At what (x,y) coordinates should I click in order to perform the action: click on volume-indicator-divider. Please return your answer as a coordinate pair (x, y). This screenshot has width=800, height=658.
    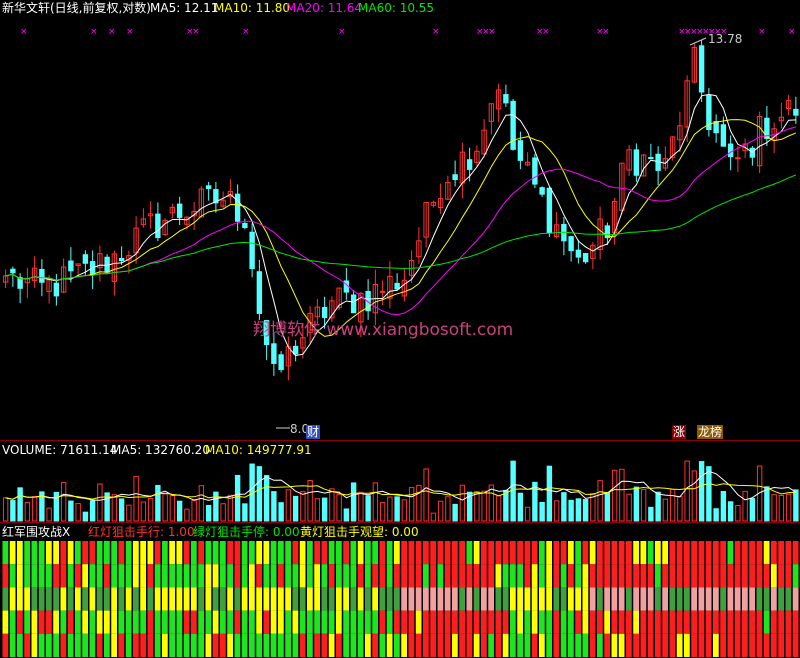
    Looking at the image, I should click on (400, 522).